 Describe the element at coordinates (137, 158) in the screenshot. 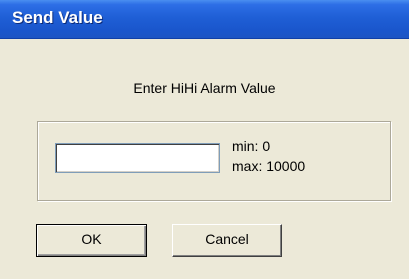

I see `alarm-value-input` at that location.